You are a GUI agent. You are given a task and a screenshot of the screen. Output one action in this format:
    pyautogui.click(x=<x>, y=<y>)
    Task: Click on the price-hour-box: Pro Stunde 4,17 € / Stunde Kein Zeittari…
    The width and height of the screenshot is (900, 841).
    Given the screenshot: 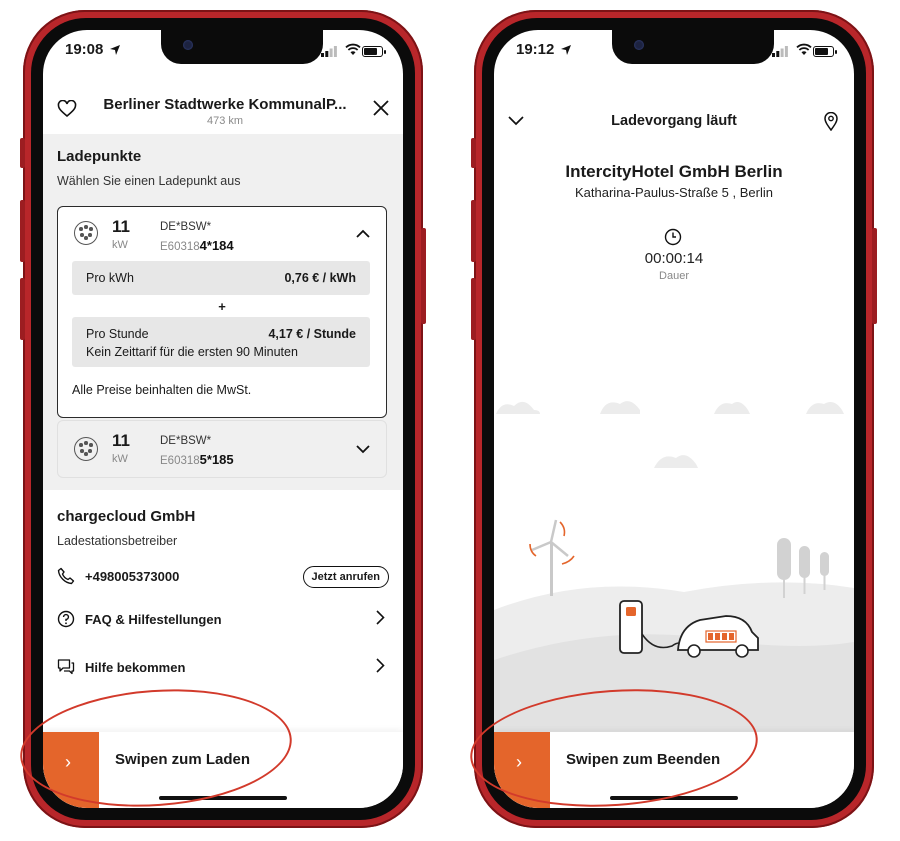 What is the action you would take?
    pyautogui.click(x=221, y=342)
    